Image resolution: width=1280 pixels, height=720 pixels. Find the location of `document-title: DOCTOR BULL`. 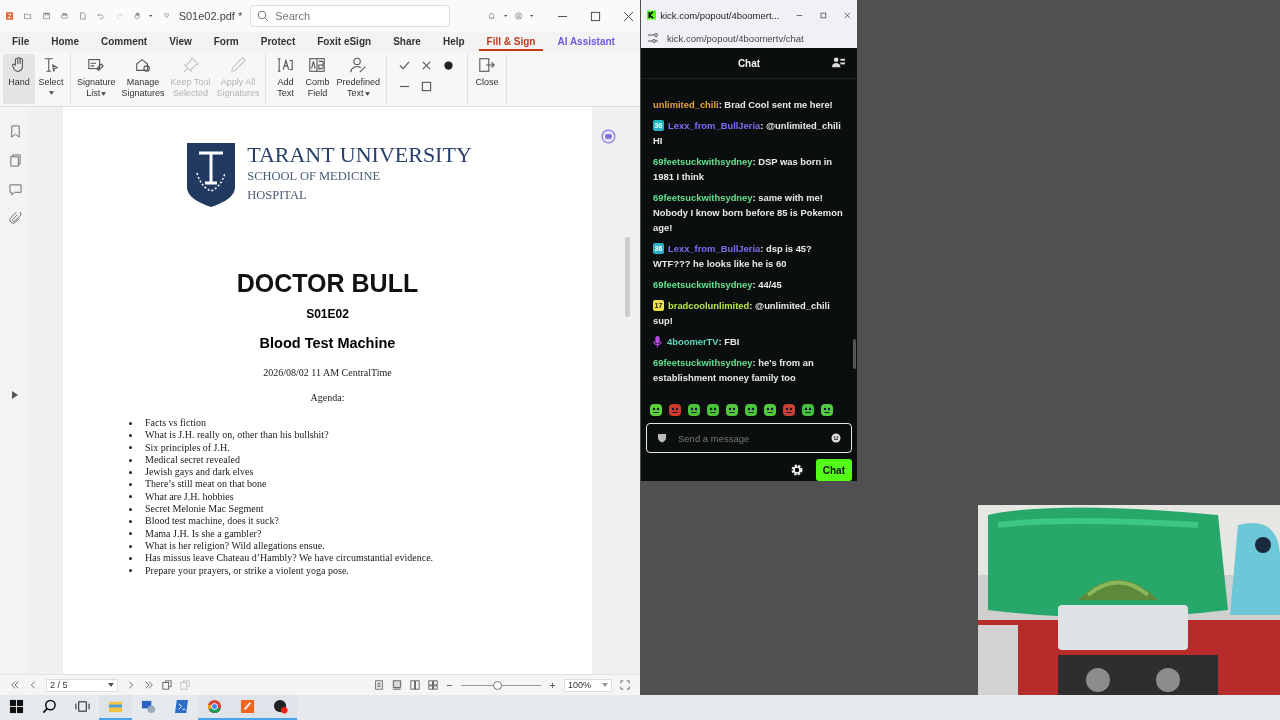

document-title: DOCTOR BULL is located at coordinates (327, 283).